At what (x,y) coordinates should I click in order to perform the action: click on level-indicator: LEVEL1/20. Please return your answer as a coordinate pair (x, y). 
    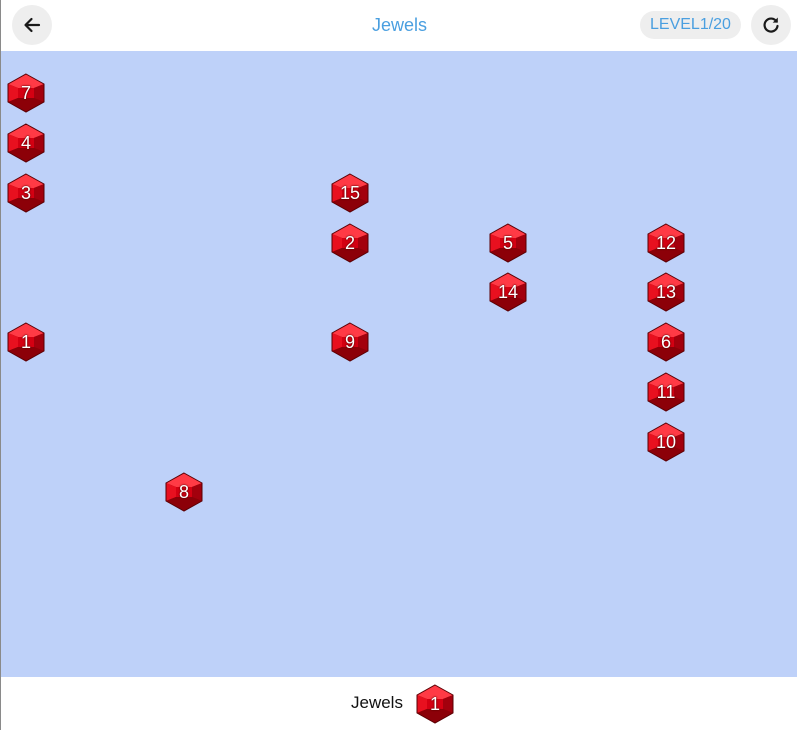
    Looking at the image, I should click on (690, 25).